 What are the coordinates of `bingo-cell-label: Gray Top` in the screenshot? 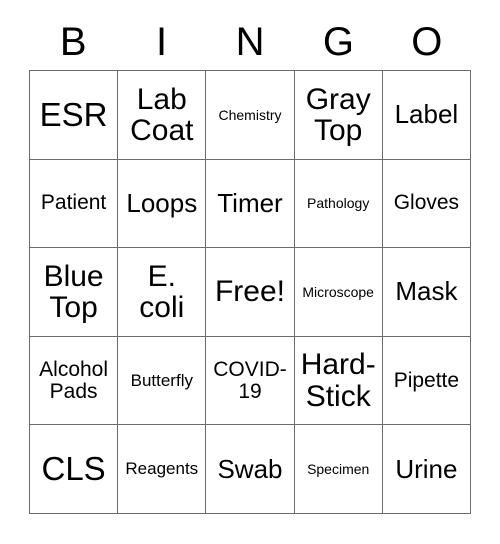 It's located at (338, 114).